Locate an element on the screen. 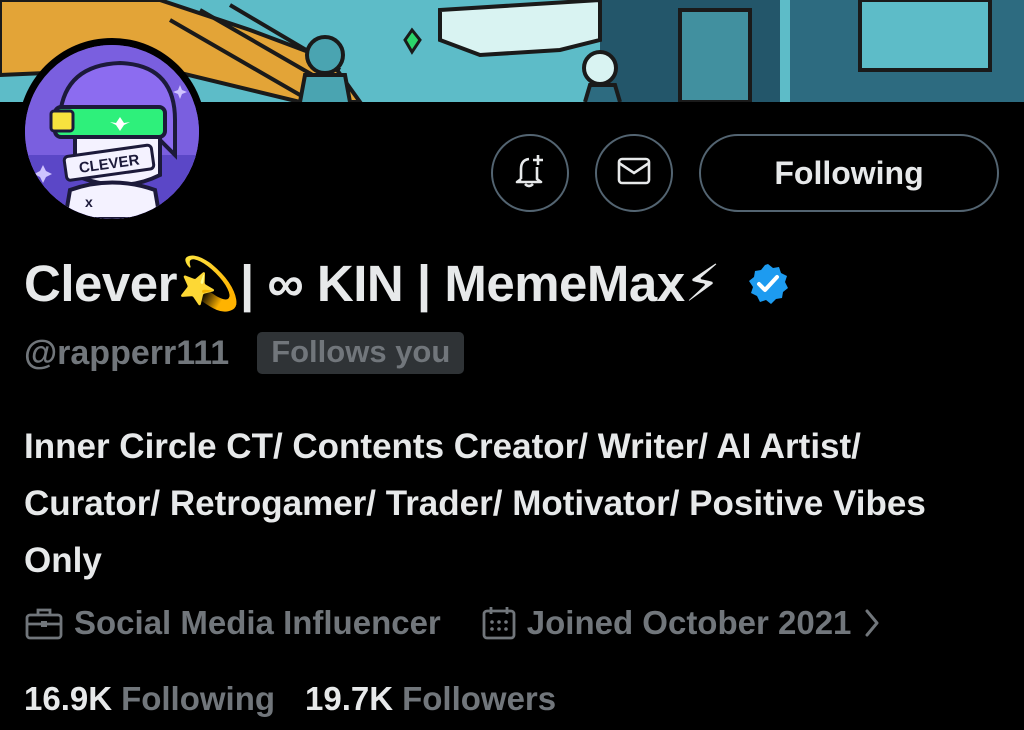 This screenshot has height=730, width=1024. followers-stat: 19.7K Followers is located at coordinates (430, 699).